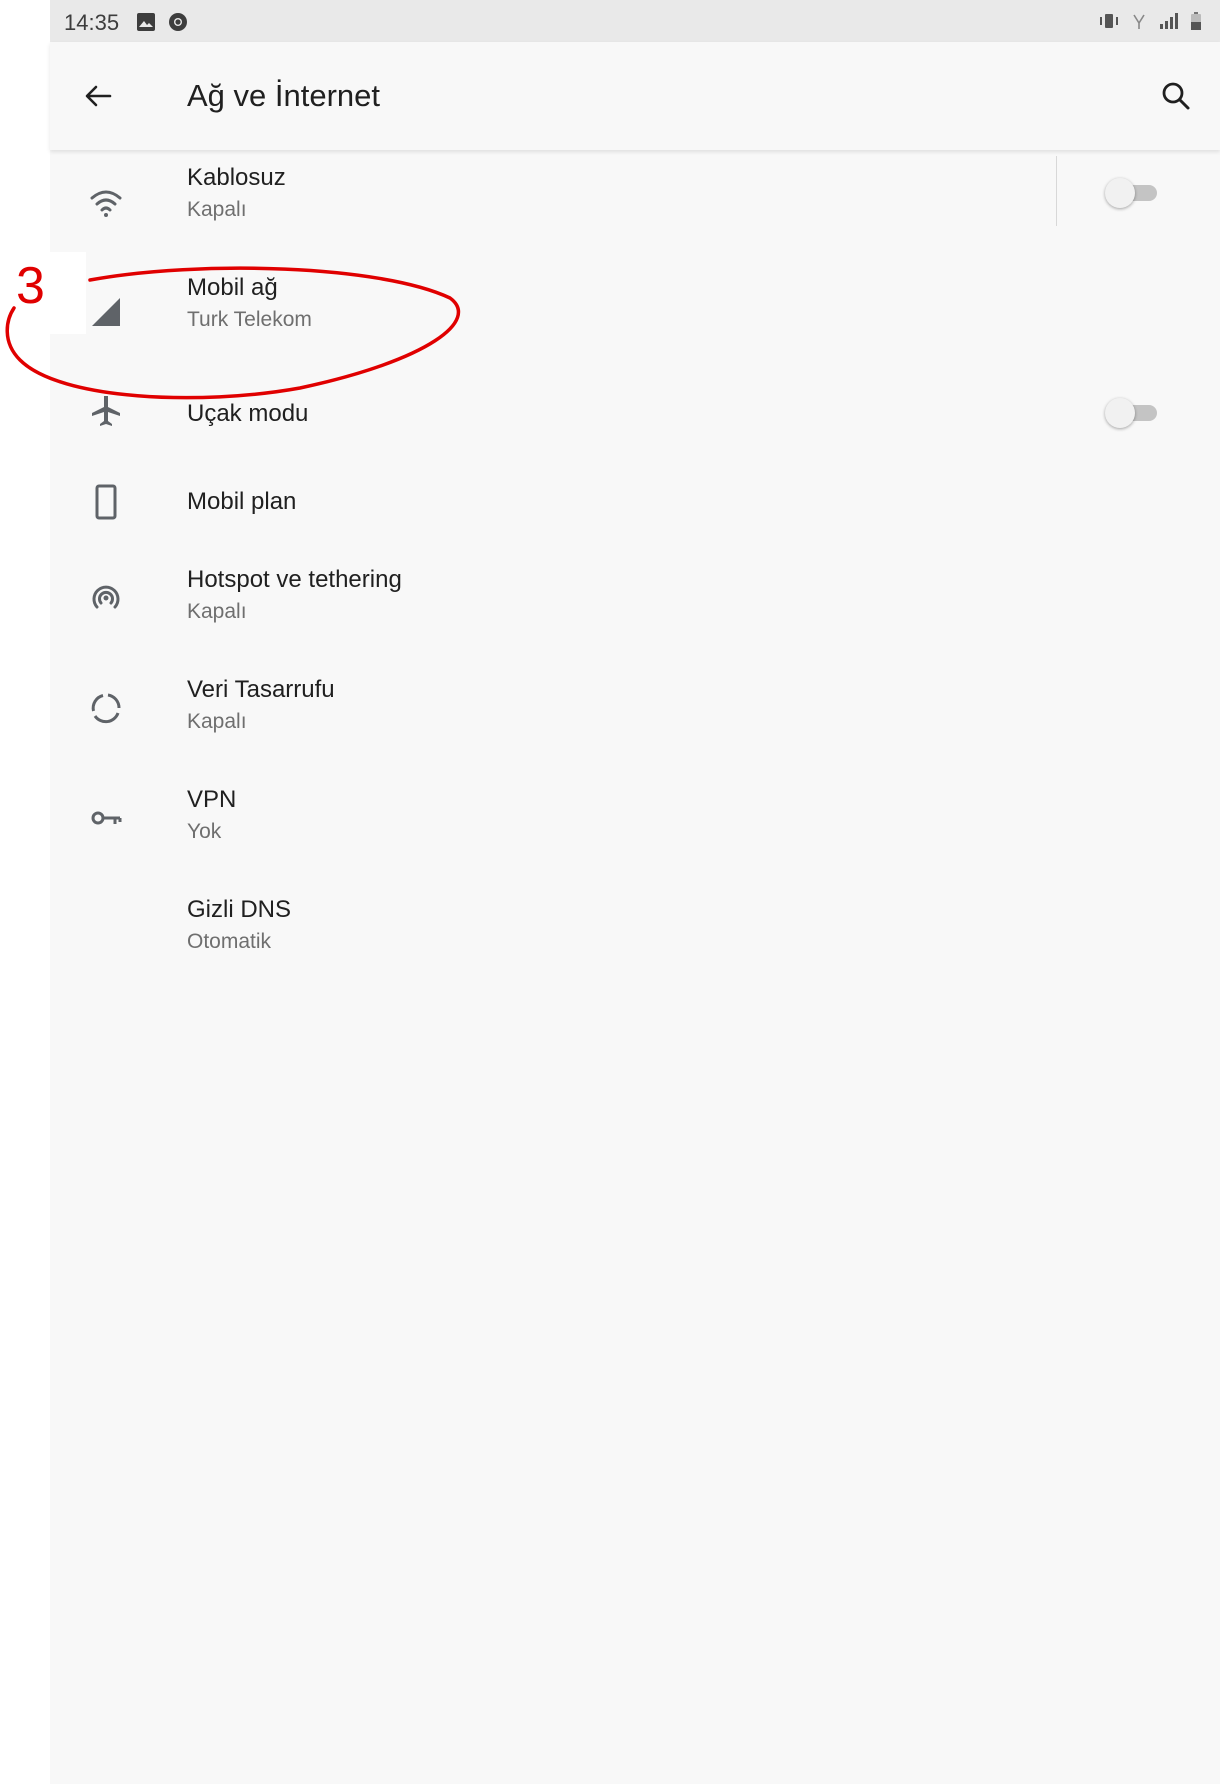 Image resolution: width=1220 pixels, height=1784 pixels. I want to click on app-bar: Ağ ve İnternet, so click(635, 96).